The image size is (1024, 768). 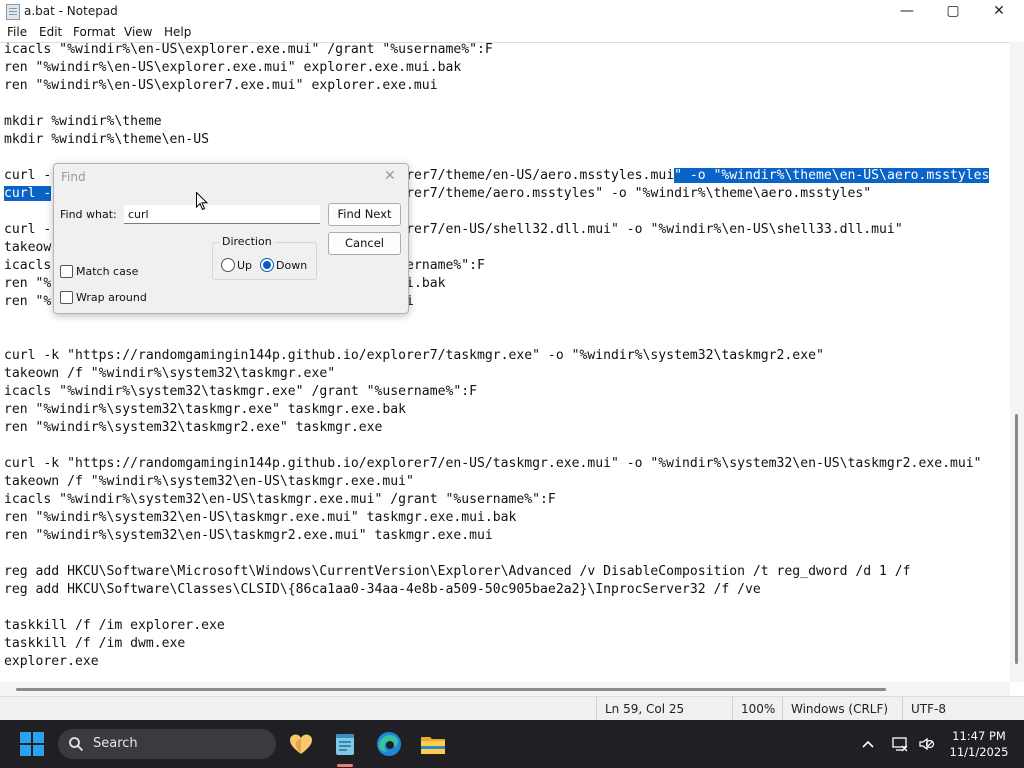 I want to click on status-bar: Ln 59, Col 25 100% Windows (CRLF) UTF-8, so click(x=512, y=708).